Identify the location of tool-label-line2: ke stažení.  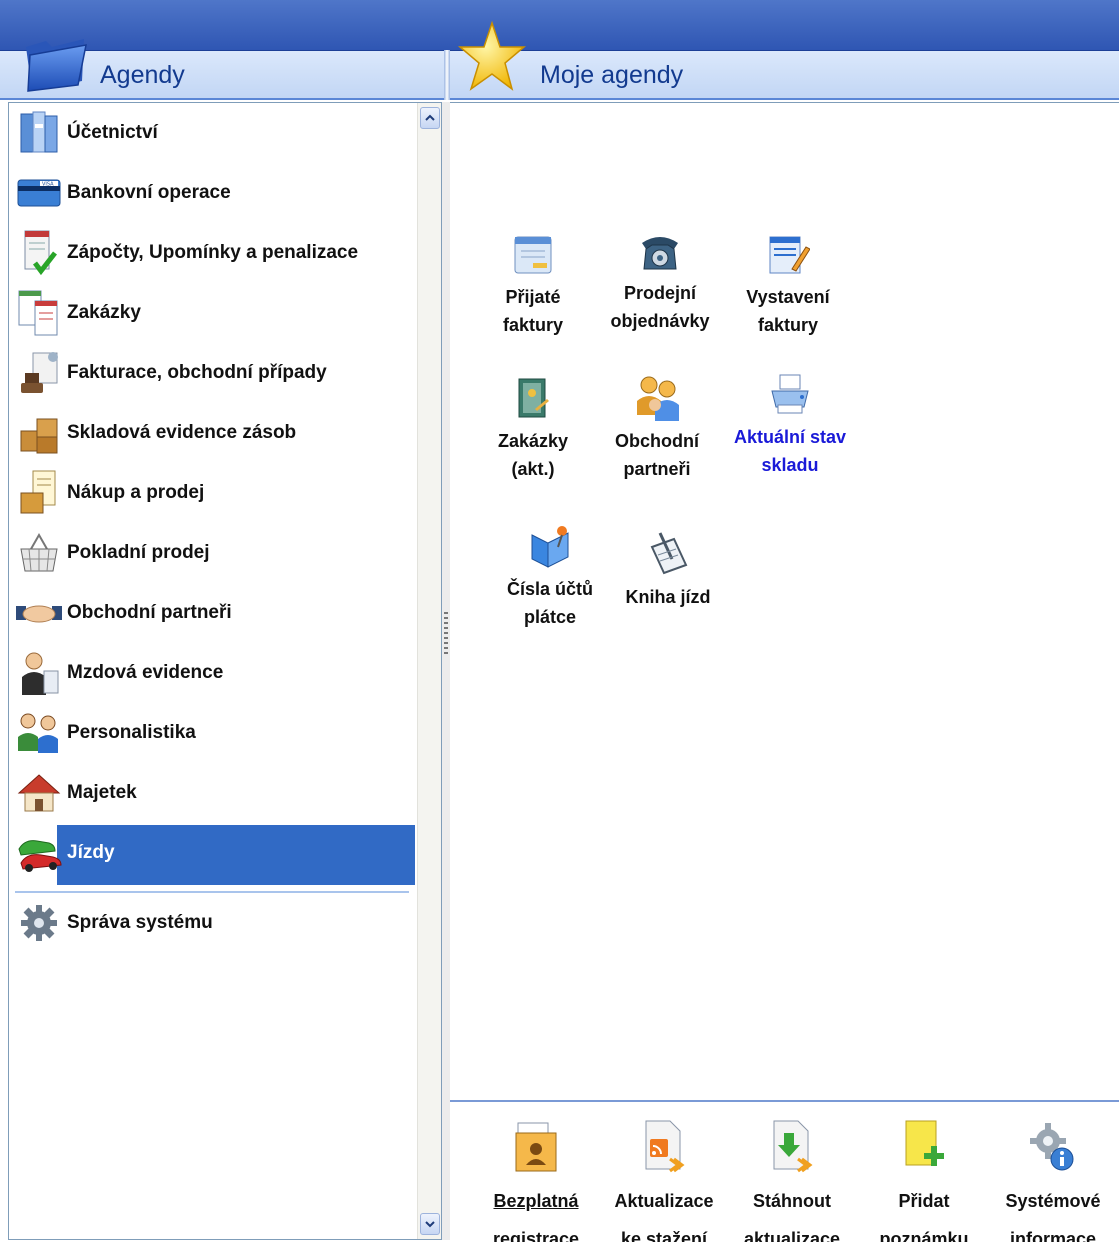
(664, 1235).